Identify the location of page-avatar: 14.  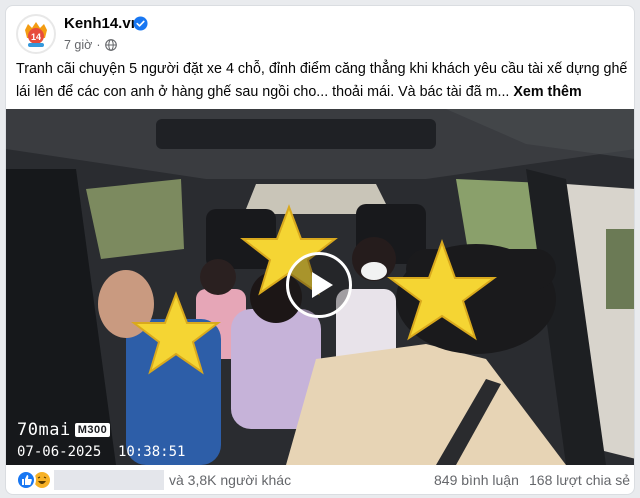
(36, 34).